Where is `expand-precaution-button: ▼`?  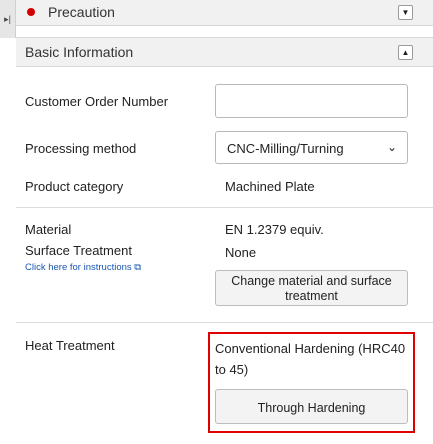 expand-precaution-button: ▼ is located at coordinates (405, 12).